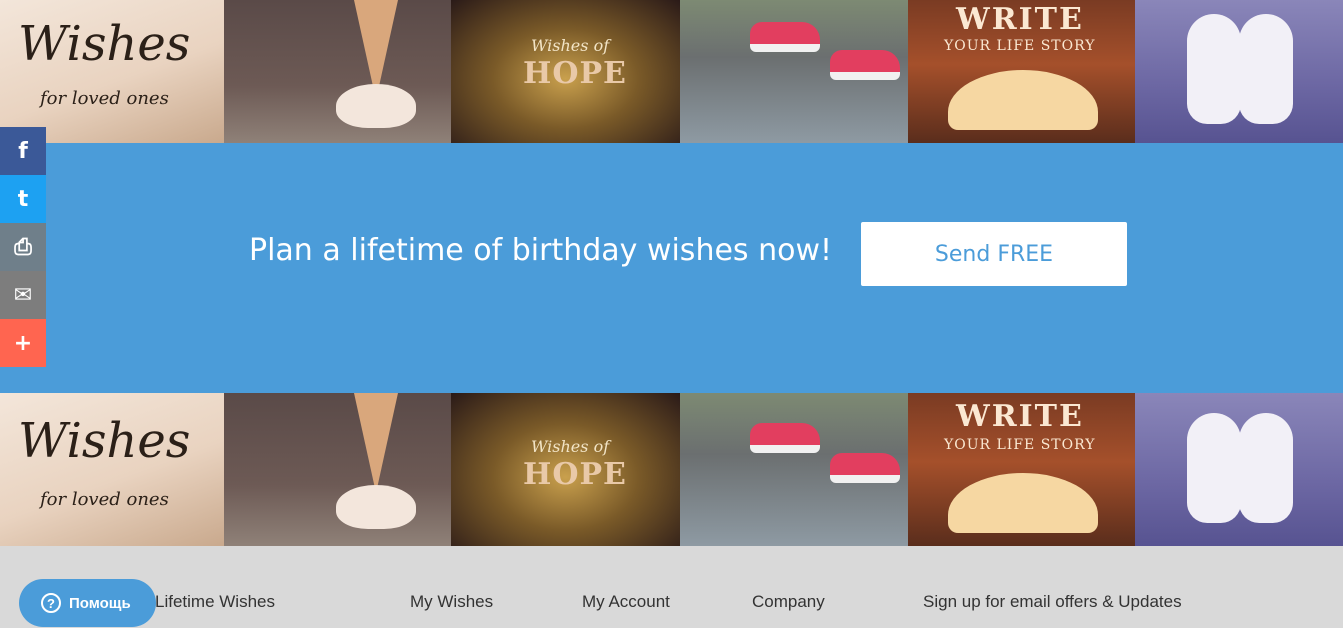 The height and width of the screenshot is (628, 1343). Describe the element at coordinates (1052, 602) in the screenshot. I see `footer-link-email-signup: Sign up for email offers & Updates` at that location.